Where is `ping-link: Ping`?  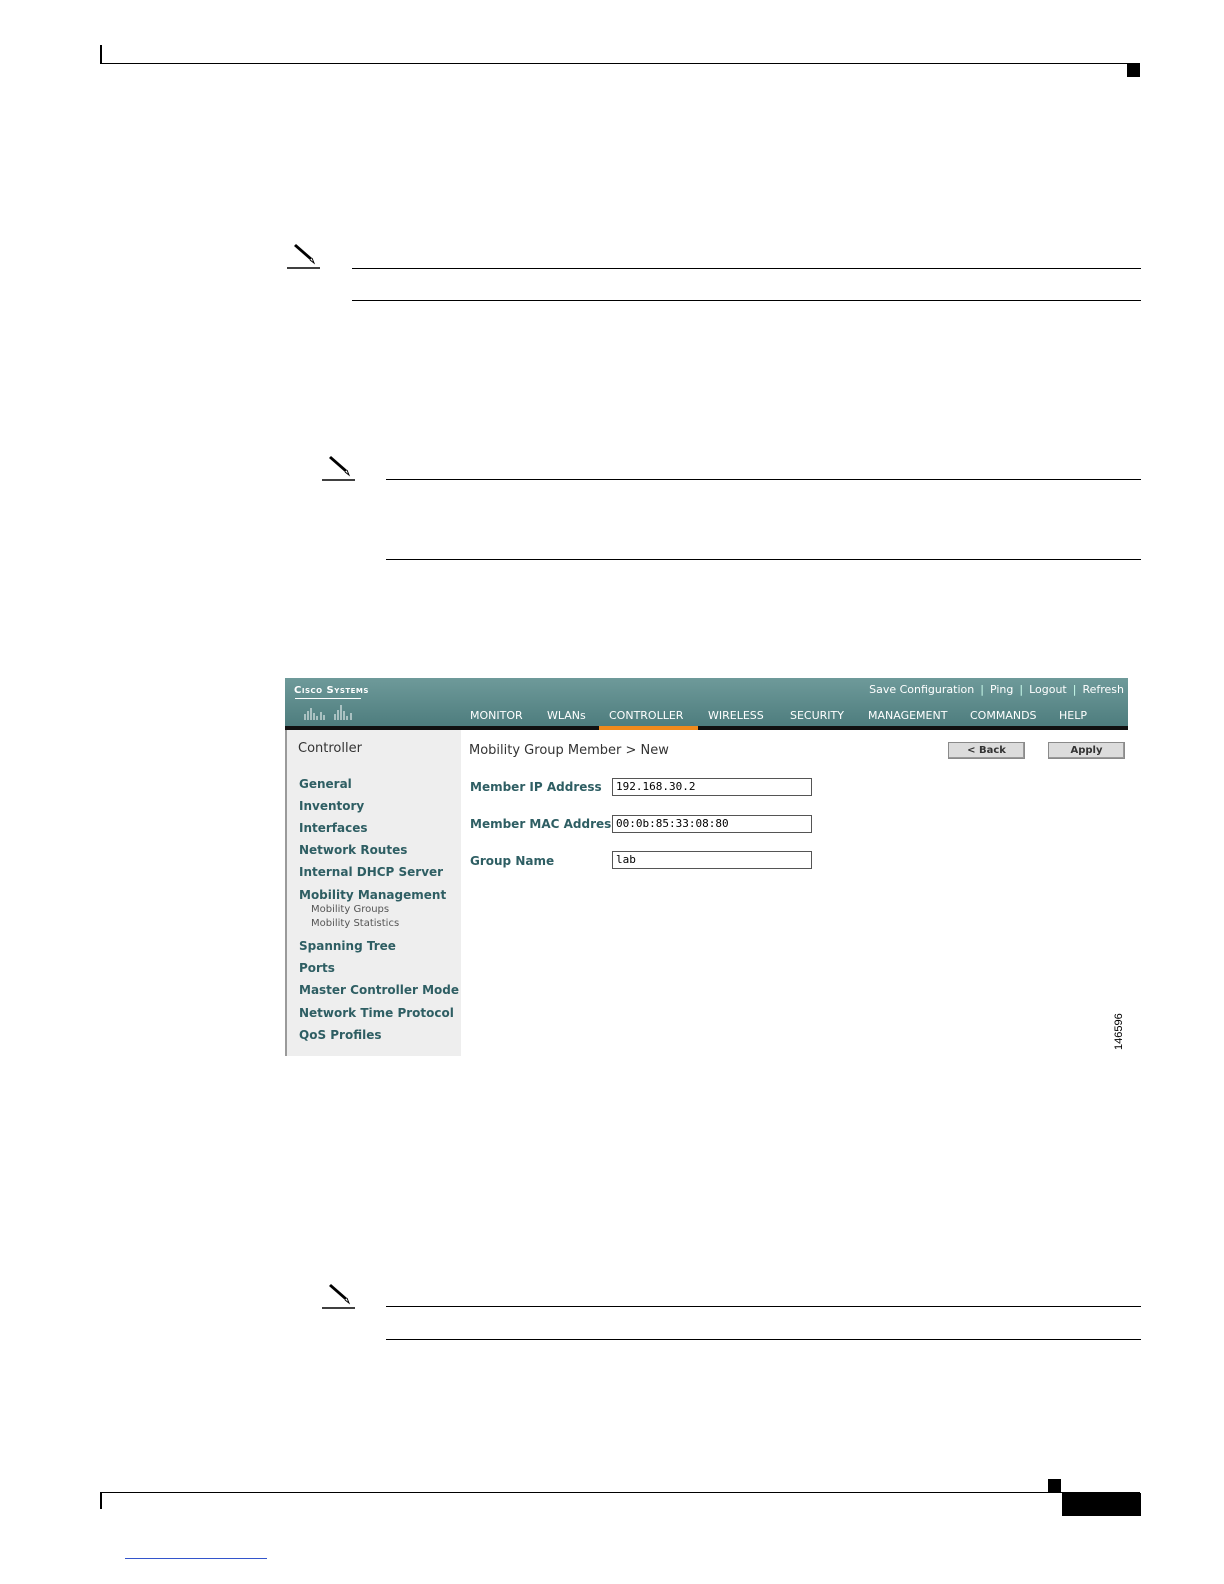 ping-link: Ping is located at coordinates (1001, 689).